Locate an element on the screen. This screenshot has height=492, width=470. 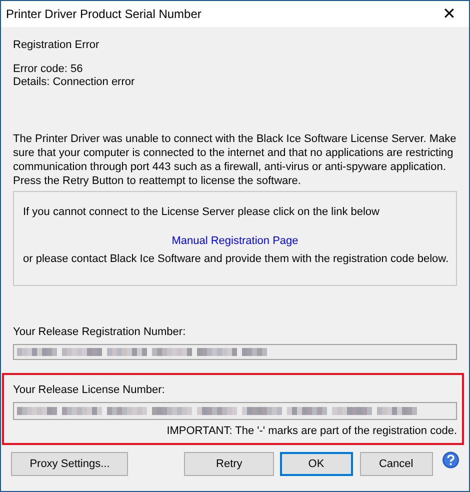
field-label: Your Release Registration Number: is located at coordinates (100, 333).